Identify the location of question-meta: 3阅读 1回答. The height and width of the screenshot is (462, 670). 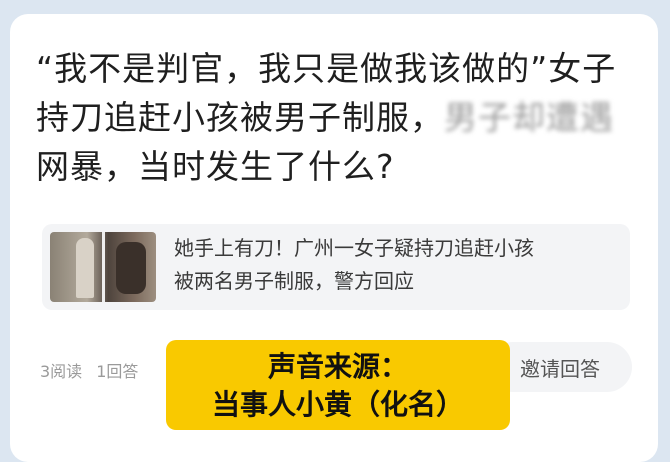
(89, 370).